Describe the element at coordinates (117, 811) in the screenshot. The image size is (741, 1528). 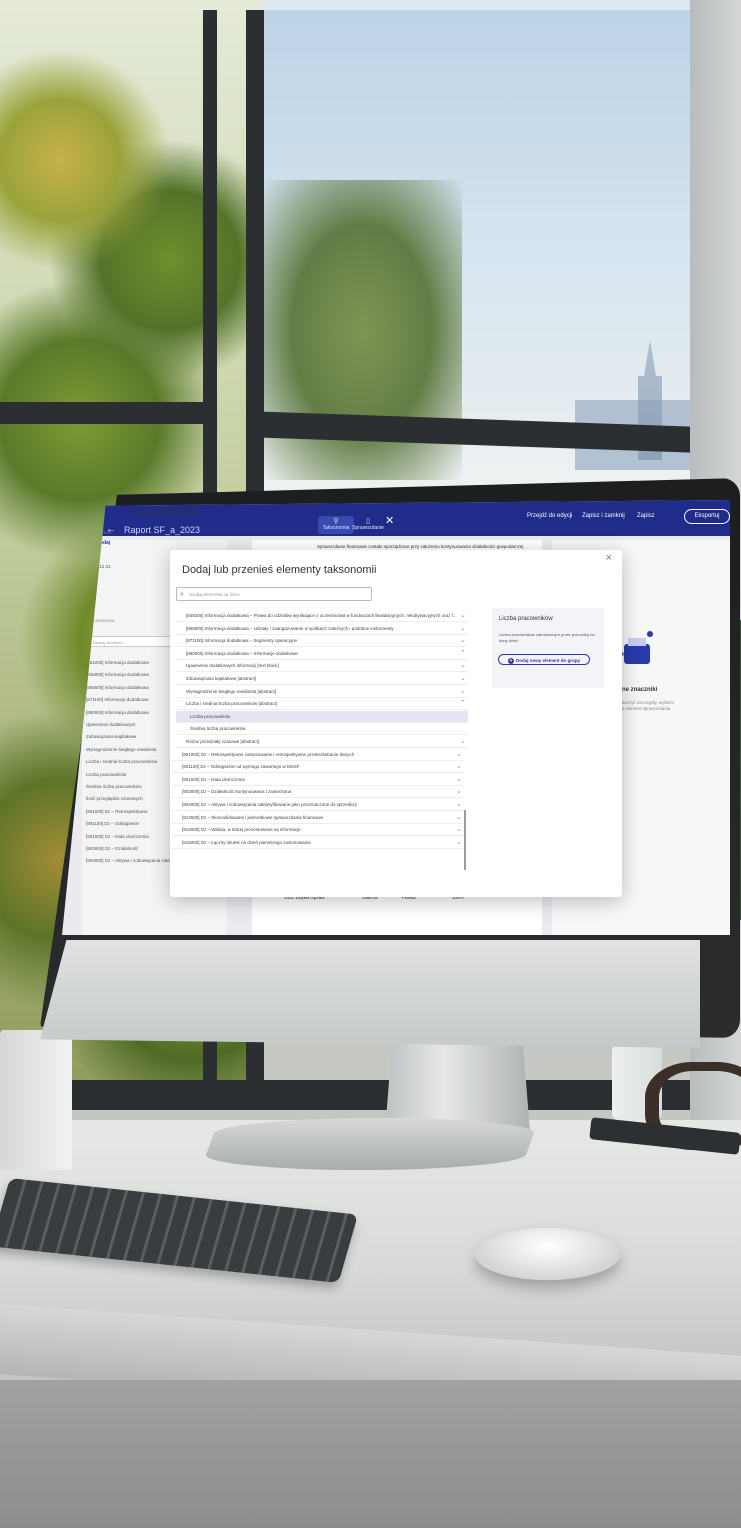
I see `tag-list-item: [901000] Dz – Retrospektywne` at that location.